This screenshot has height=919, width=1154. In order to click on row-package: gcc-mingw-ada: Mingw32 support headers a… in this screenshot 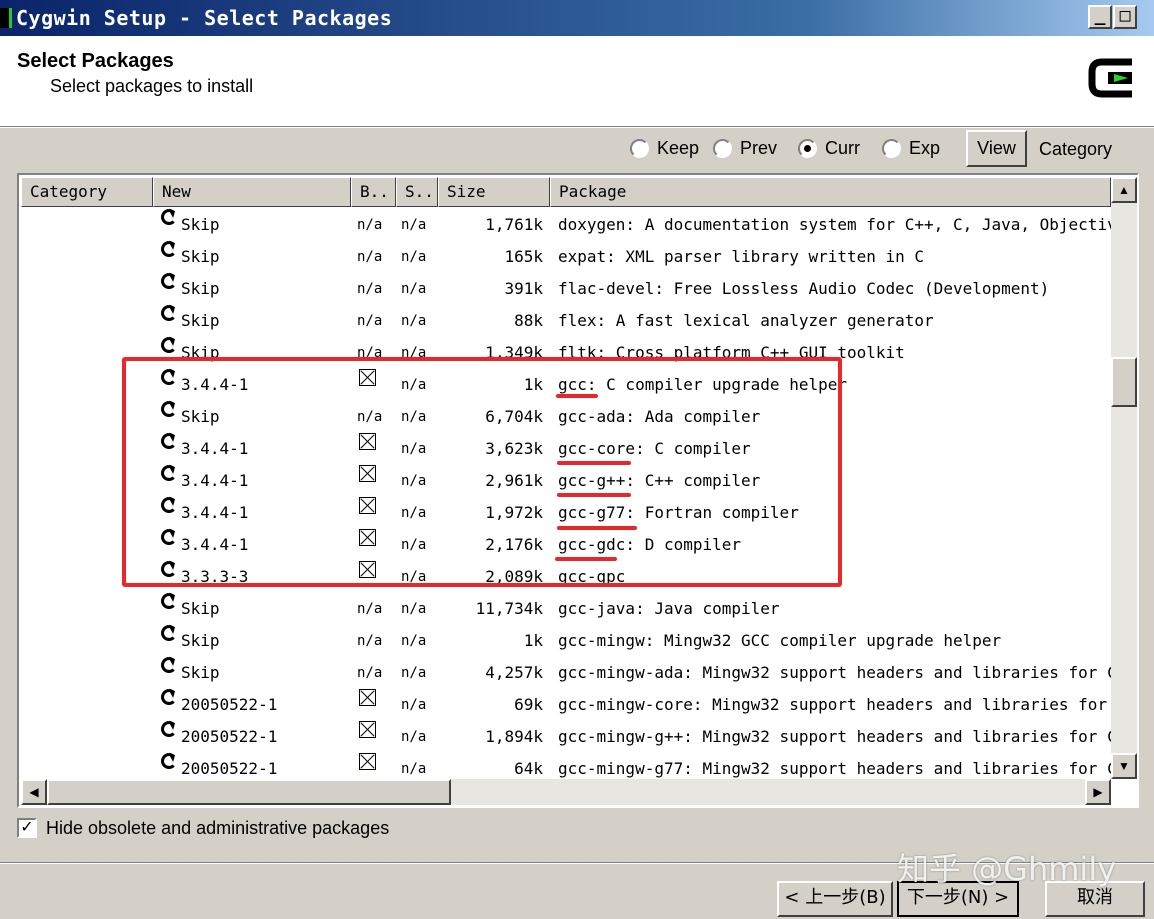, I will do `click(834, 672)`.